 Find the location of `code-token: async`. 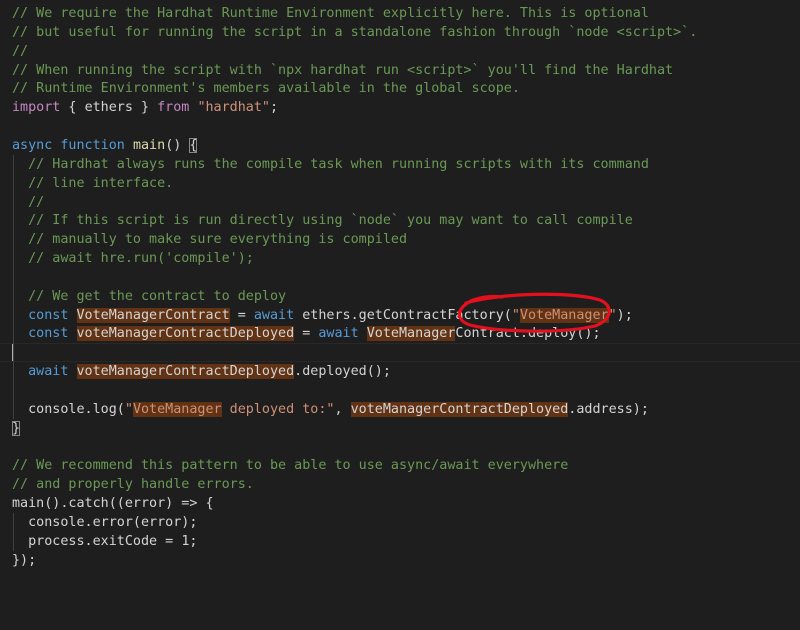

code-token: async is located at coordinates (32, 145).